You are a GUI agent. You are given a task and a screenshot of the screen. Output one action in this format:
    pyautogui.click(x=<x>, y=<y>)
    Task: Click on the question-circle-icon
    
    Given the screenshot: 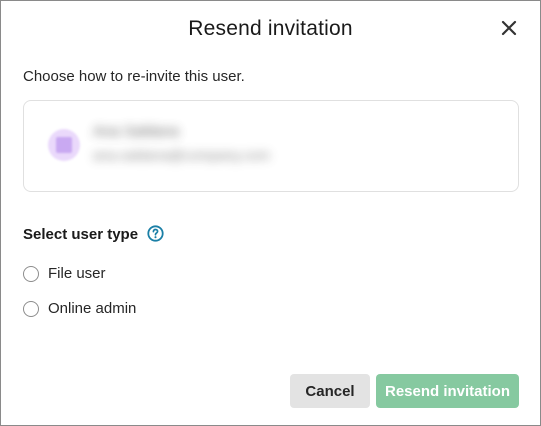 What is the action you would take?
    pyautogui.click(x=155, y=233)
    